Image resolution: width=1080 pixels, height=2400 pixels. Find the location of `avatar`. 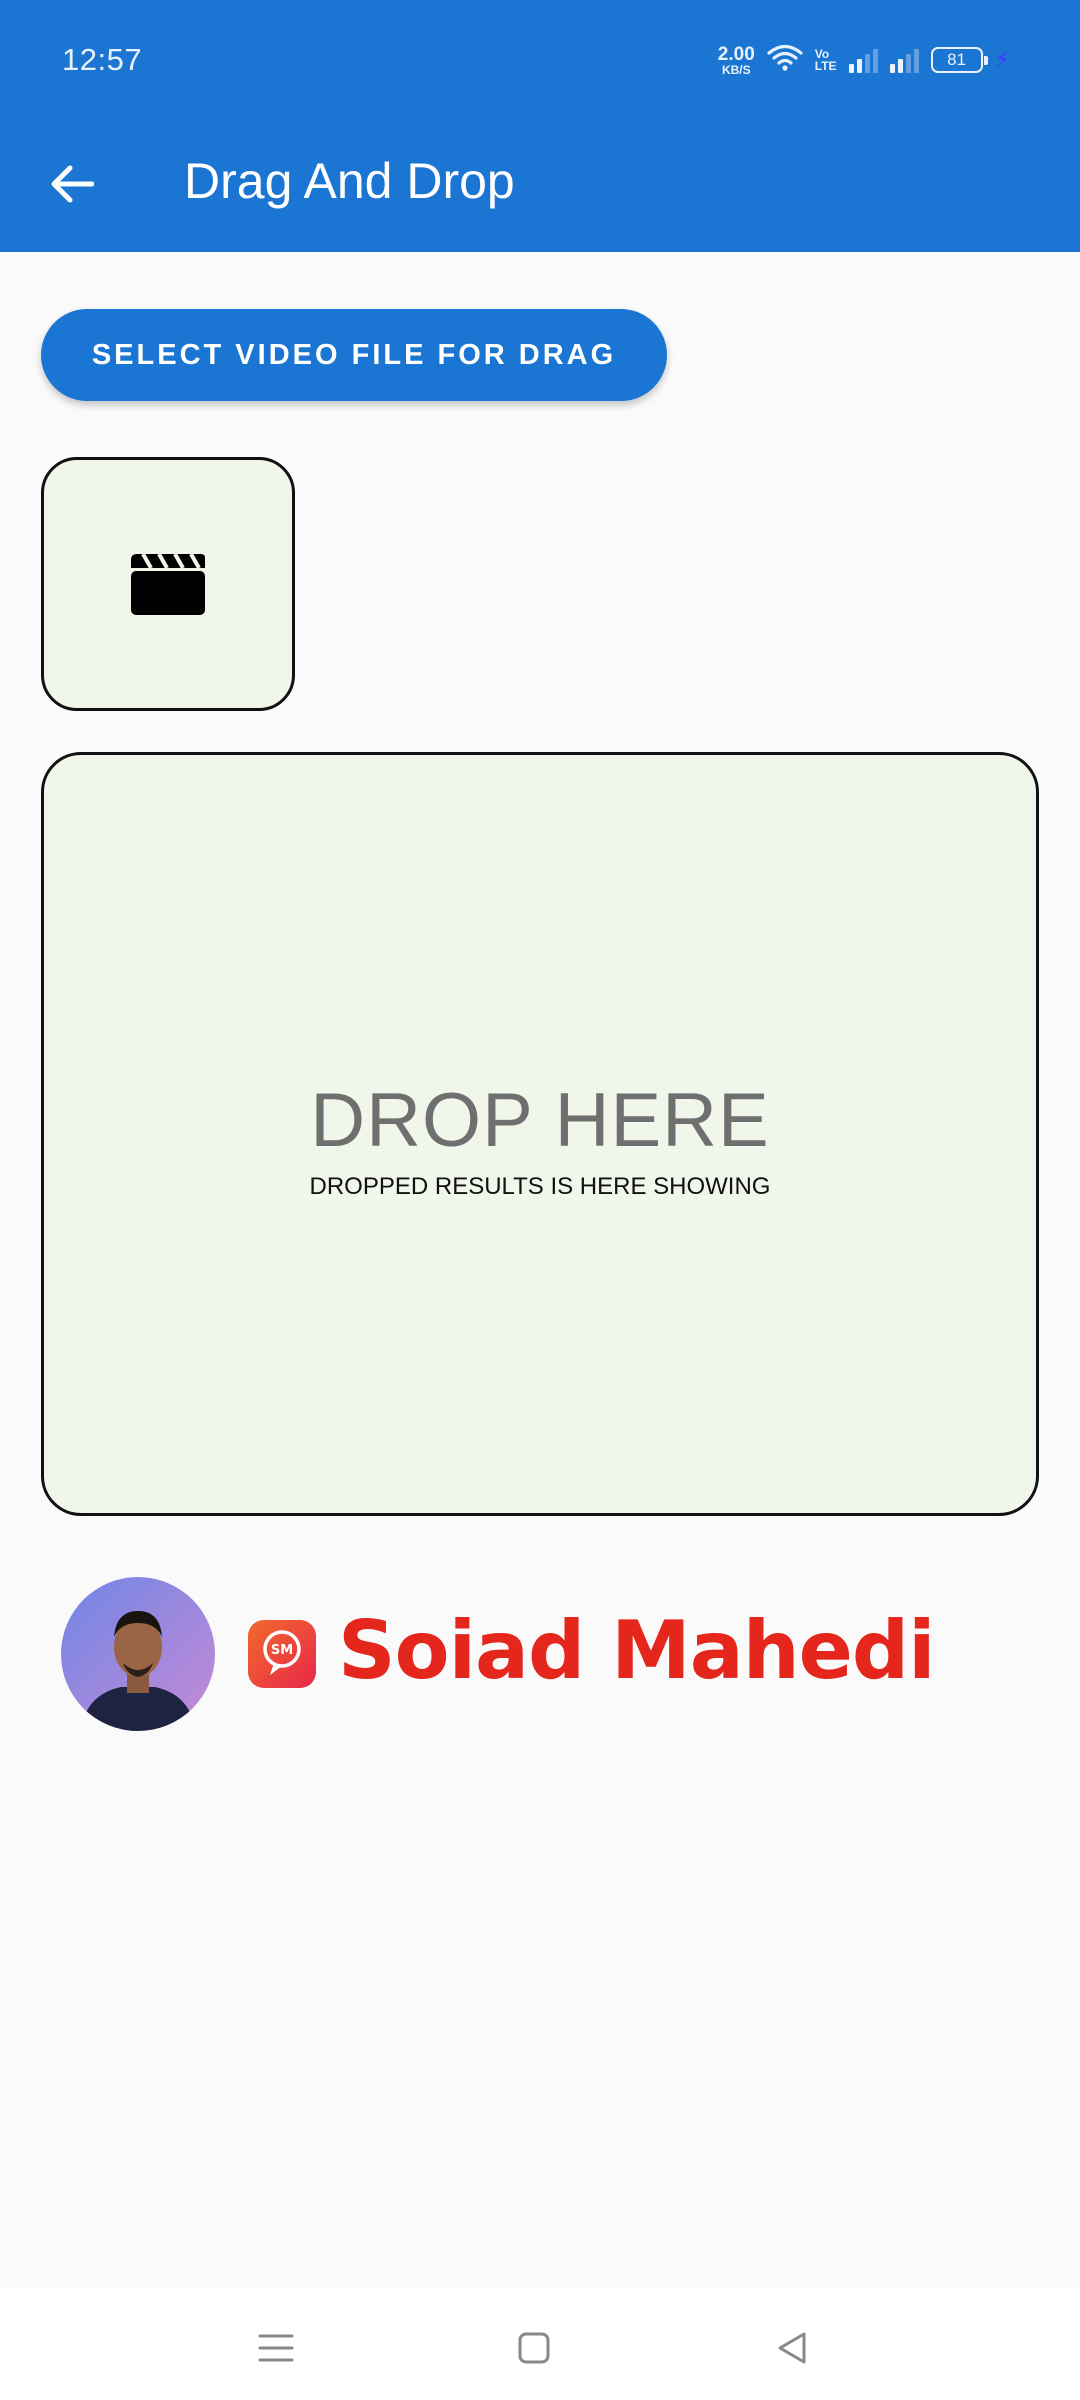

avatar is located at coordinates (138, 1654).